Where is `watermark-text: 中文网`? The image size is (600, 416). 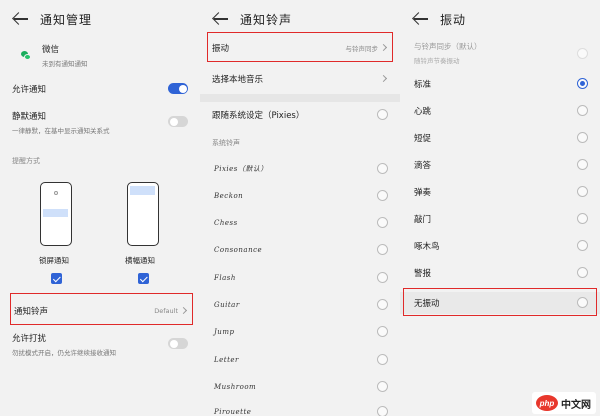 watermark-text: 中文网 is located at coordinates (576, 405).